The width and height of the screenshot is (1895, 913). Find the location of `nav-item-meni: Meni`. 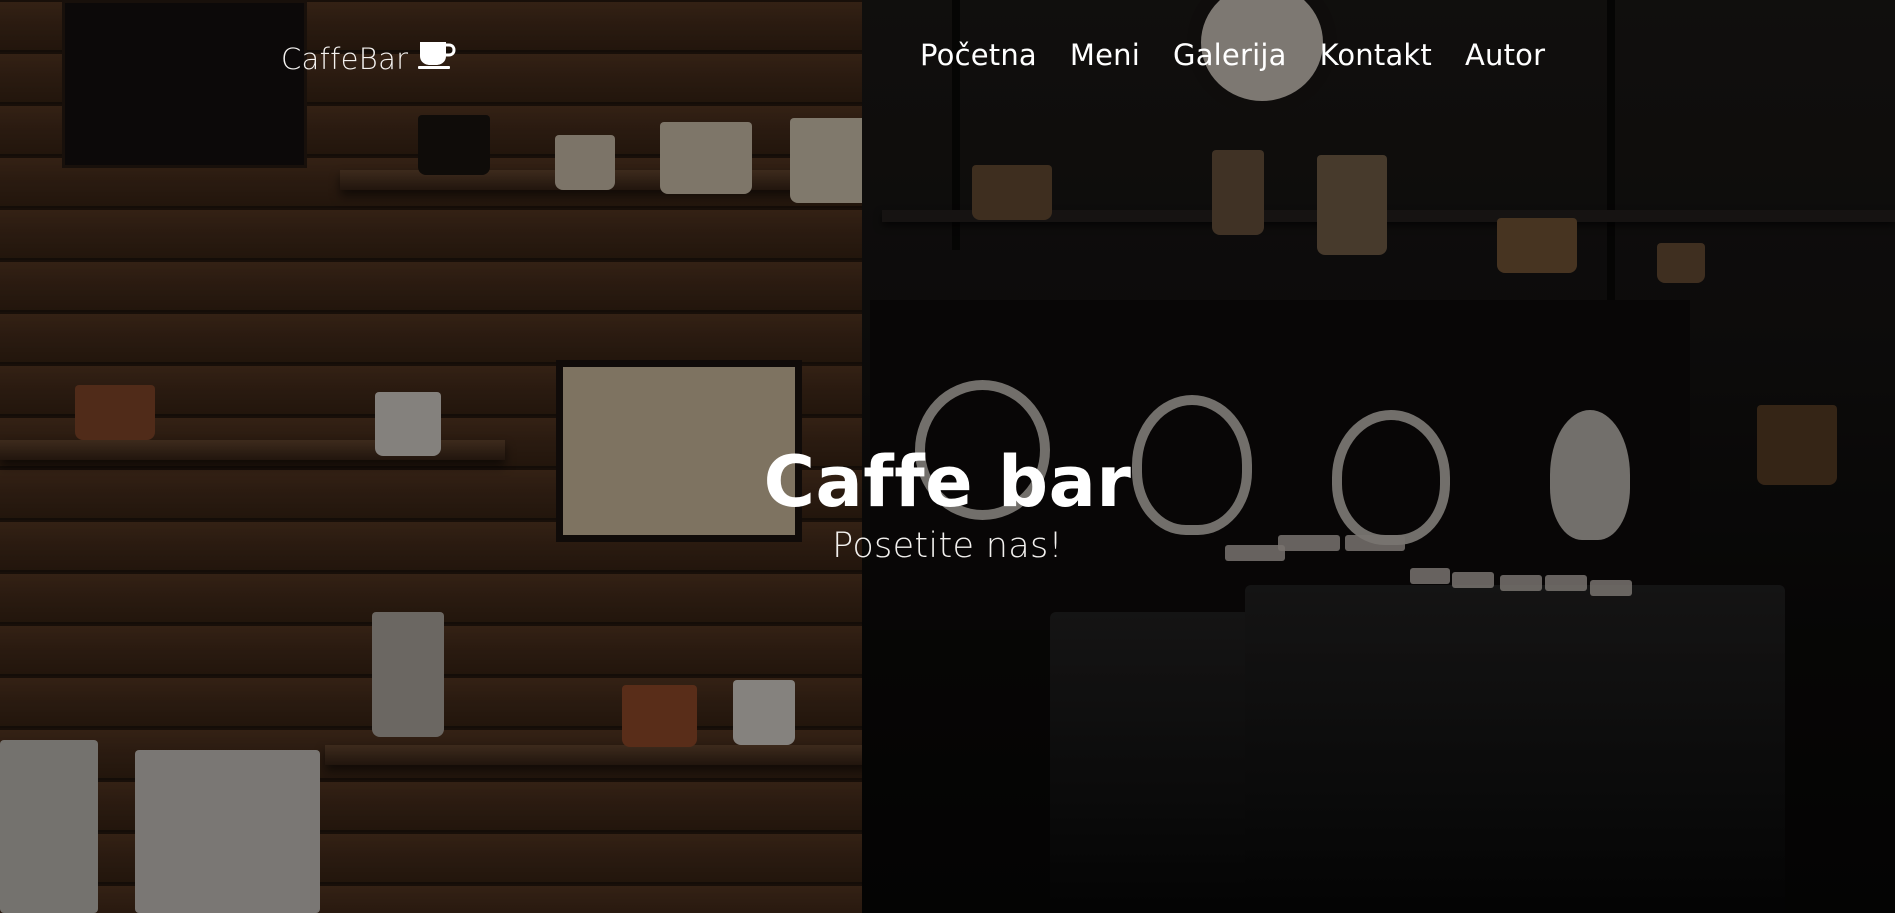

nav-item-meni: Meni is located at coordinates (1105, 55).